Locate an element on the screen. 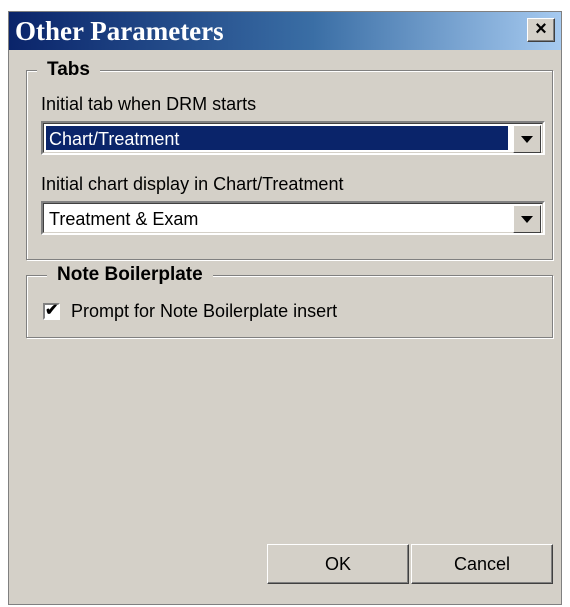 This screenshot has width=570, height=607. checkmark-icon: ✔ is located at coordinates (52, 310).